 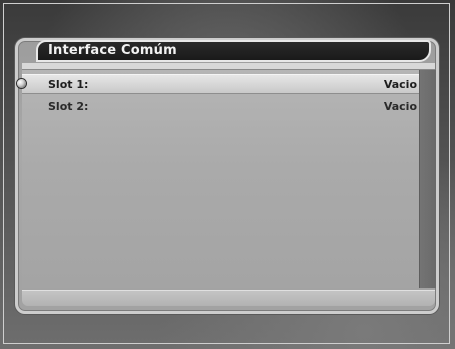 I want to click on menu-title-tab: Interface Comúm, so click(x=233, y=51).